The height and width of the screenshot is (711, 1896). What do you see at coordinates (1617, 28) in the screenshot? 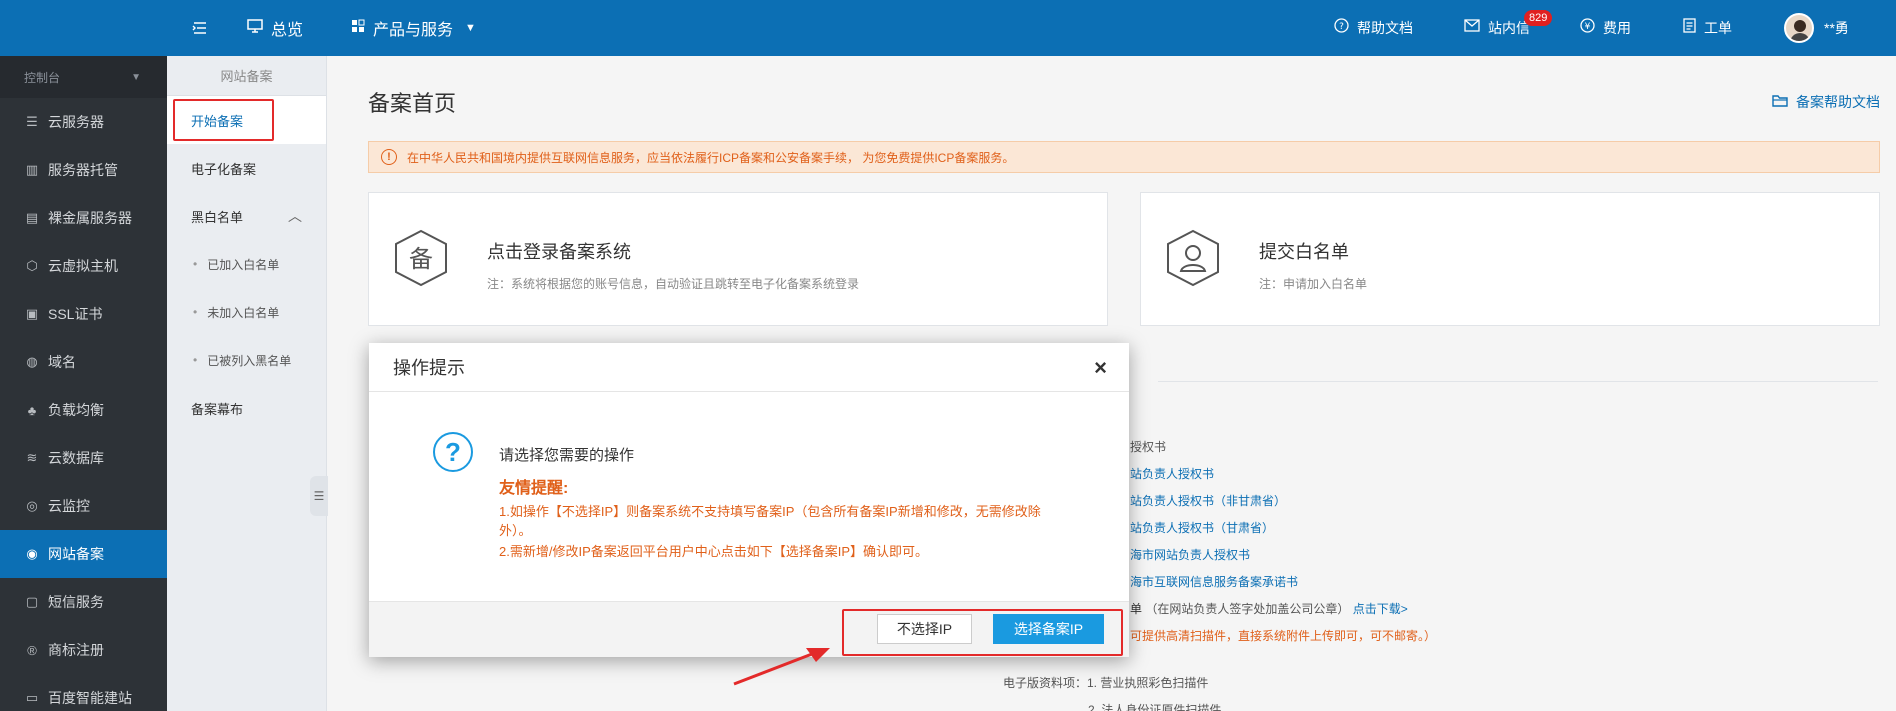
I see `fees-label: 费用` at bounding box center [1617, 28].